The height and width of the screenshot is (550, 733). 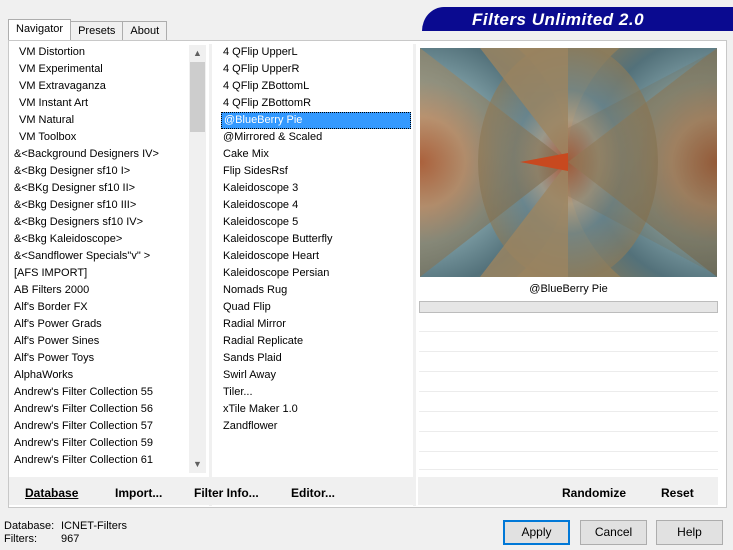 What do you see at coordinates (316, 341) in the screenshot?
I see `filter-item: Radial Replicate` at bounding box center [316, 341].